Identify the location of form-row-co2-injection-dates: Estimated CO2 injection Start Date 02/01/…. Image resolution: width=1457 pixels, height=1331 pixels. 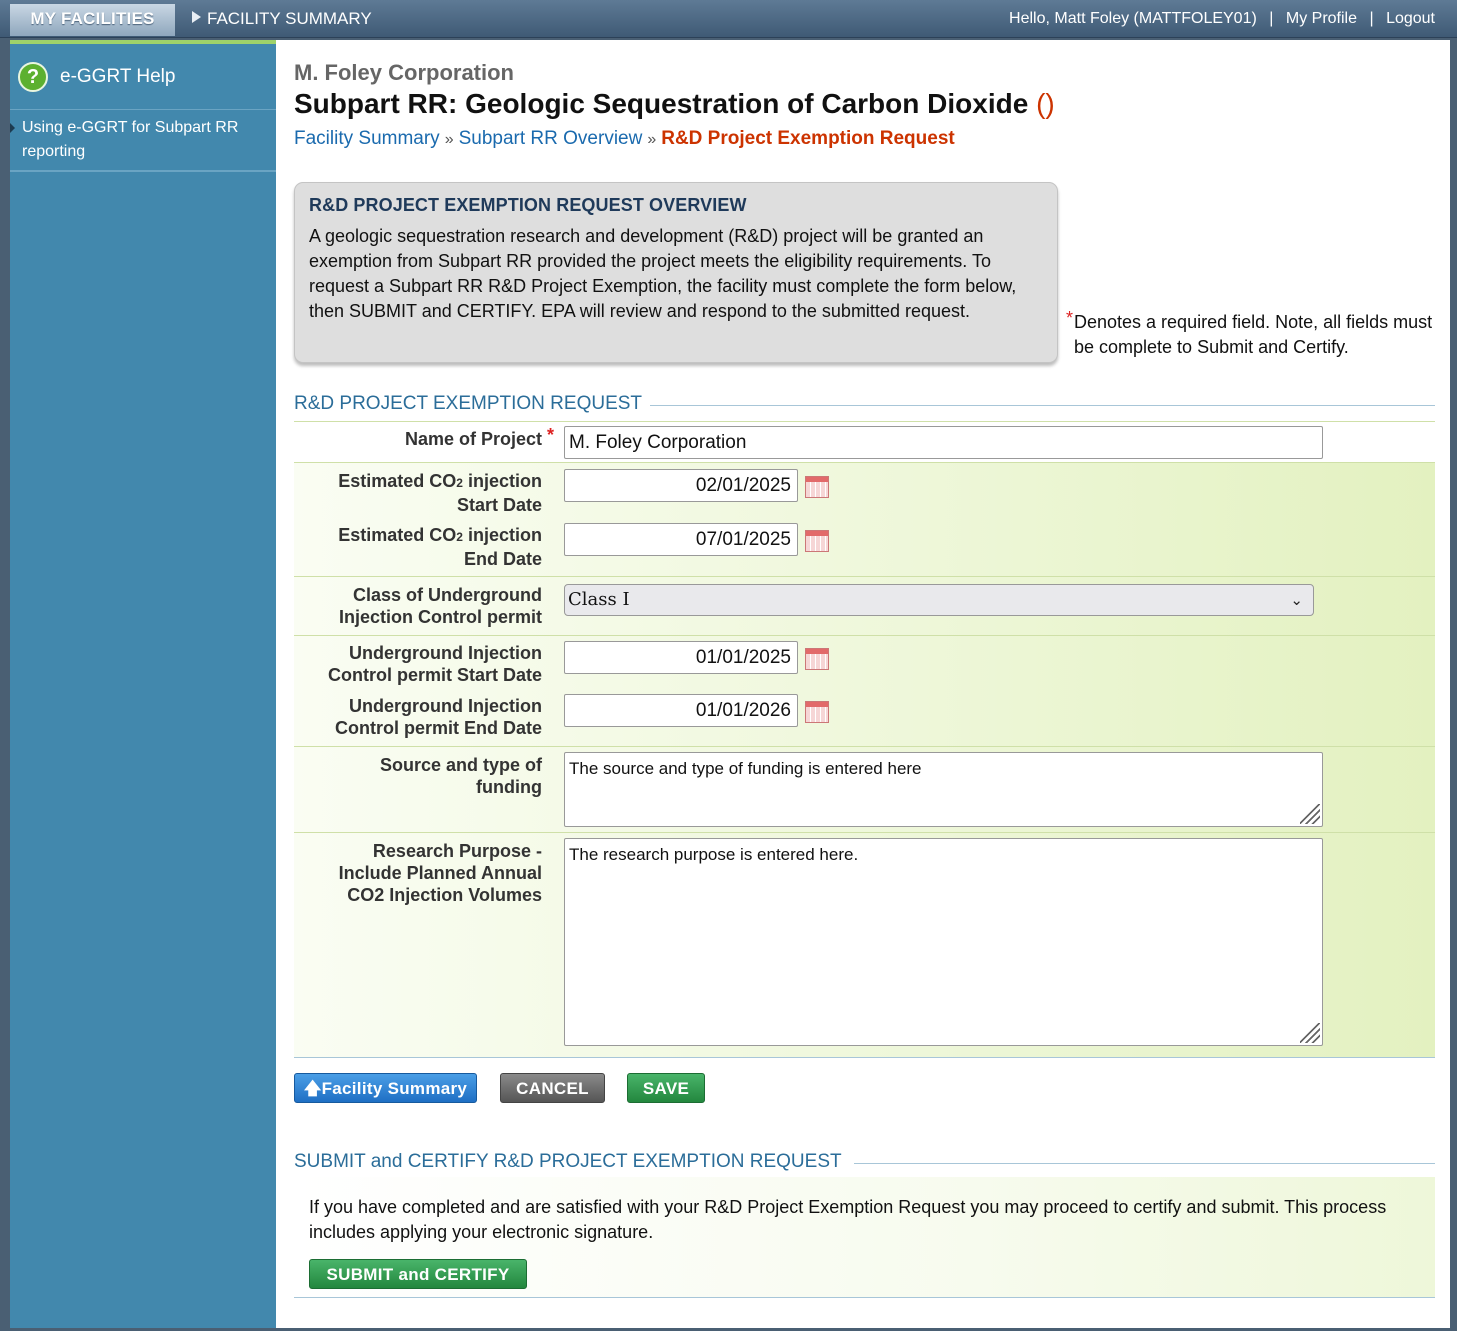
(864, 520).